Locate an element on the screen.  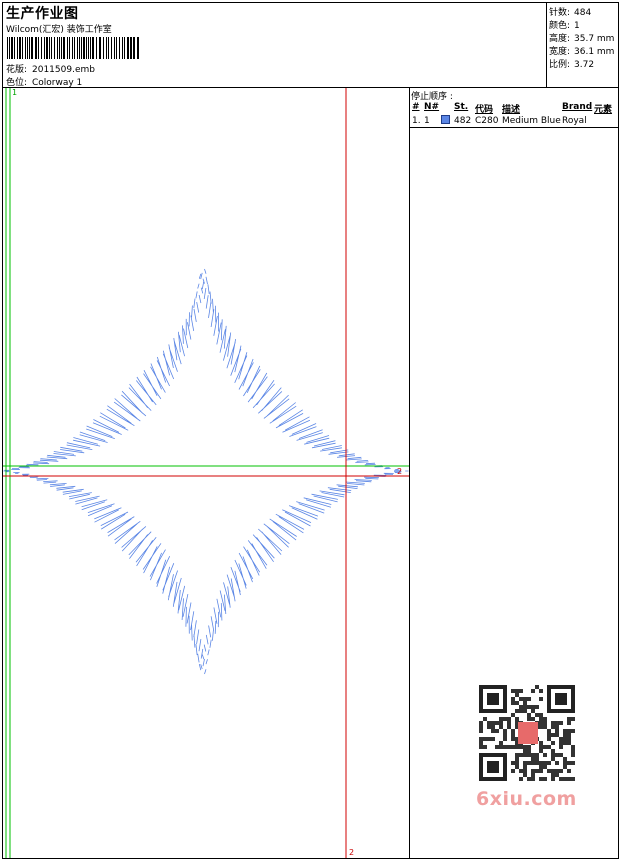
page-title: 生产作业图 is located at coordinates (42, 14).